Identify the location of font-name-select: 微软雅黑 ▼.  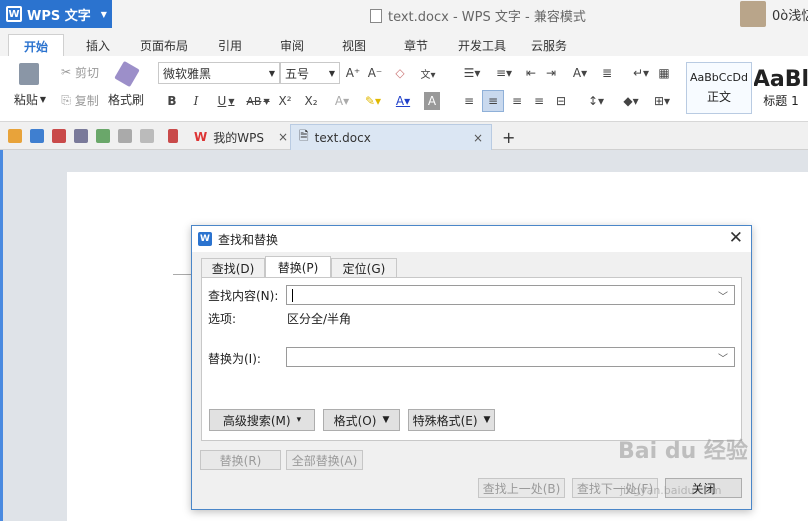
(219, 73).